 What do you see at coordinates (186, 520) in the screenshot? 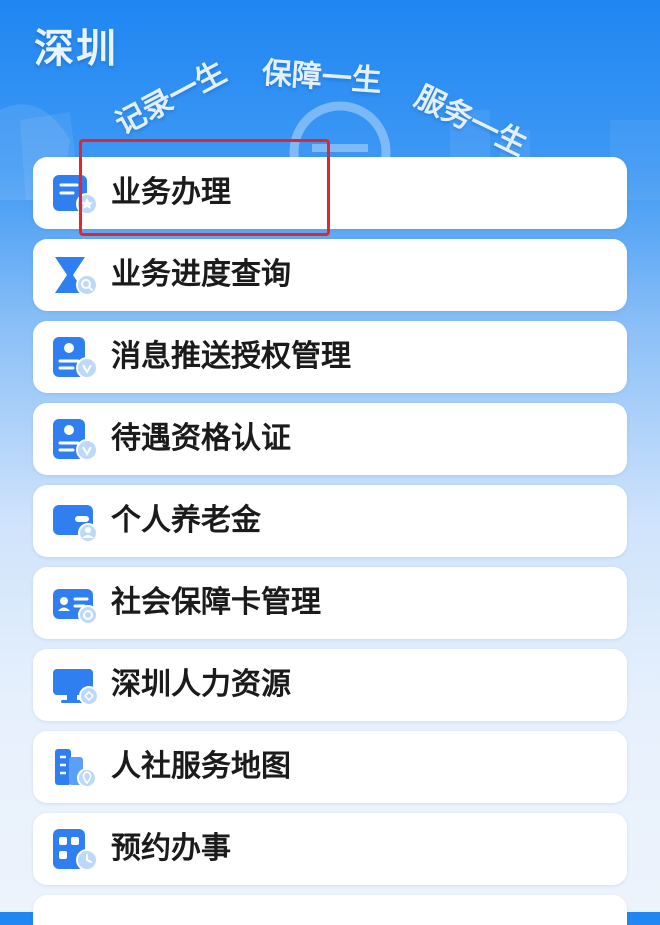
I see `menu-item-label: 个人养老金` at bounding box center [186, 520].